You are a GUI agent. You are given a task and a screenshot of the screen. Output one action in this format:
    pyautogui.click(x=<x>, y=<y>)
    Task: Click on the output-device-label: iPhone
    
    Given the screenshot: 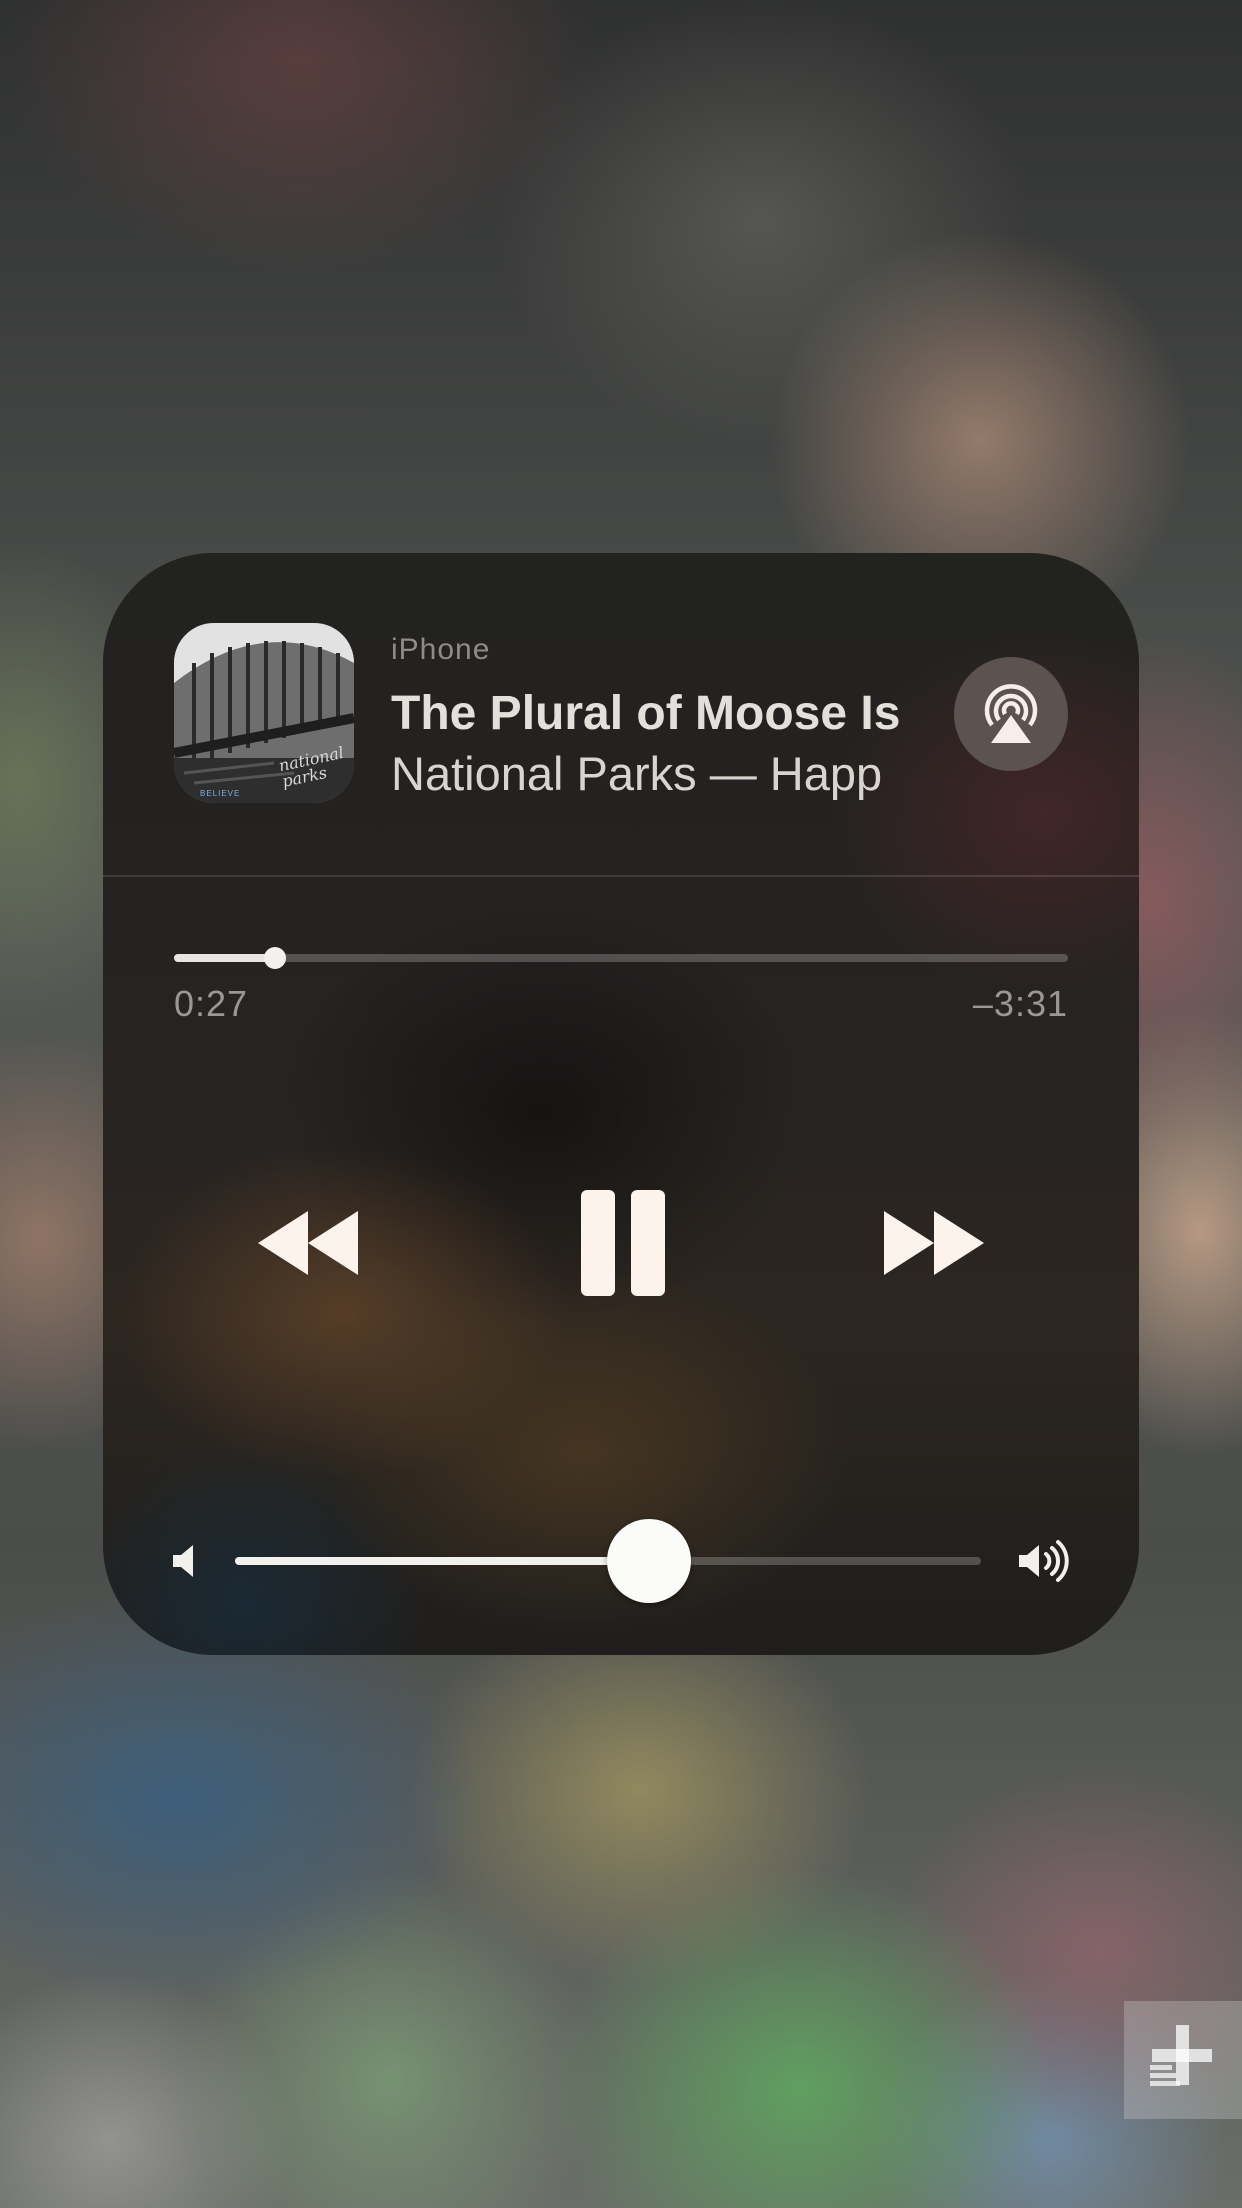 What is the action you would take?
    pyautogui.click(x=441, y=649)
    